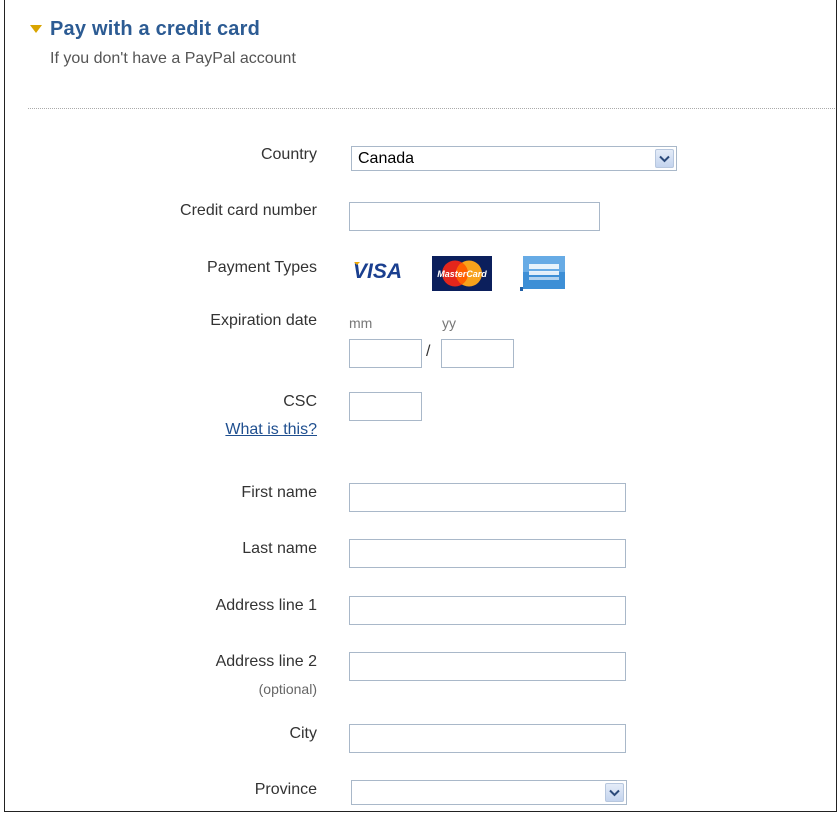 The height and width of the screenshot is (813, 838). I want to click on city-input, so click(487, 738).